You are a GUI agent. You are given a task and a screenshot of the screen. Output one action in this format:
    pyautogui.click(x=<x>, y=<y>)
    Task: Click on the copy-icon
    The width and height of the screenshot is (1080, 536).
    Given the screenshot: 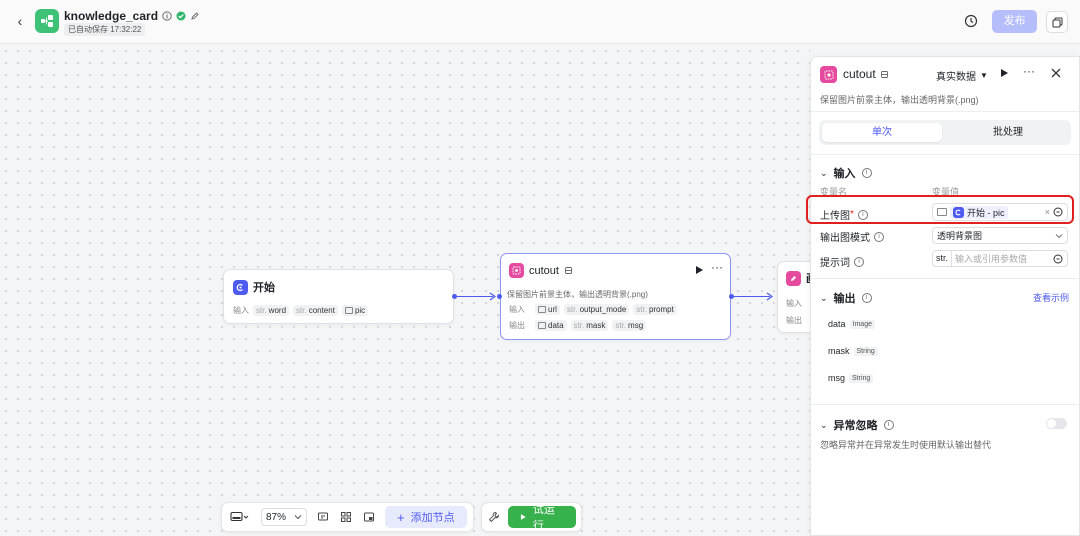 What is the action you would take?
    pyautogui.click(x=1057, y=22)
    